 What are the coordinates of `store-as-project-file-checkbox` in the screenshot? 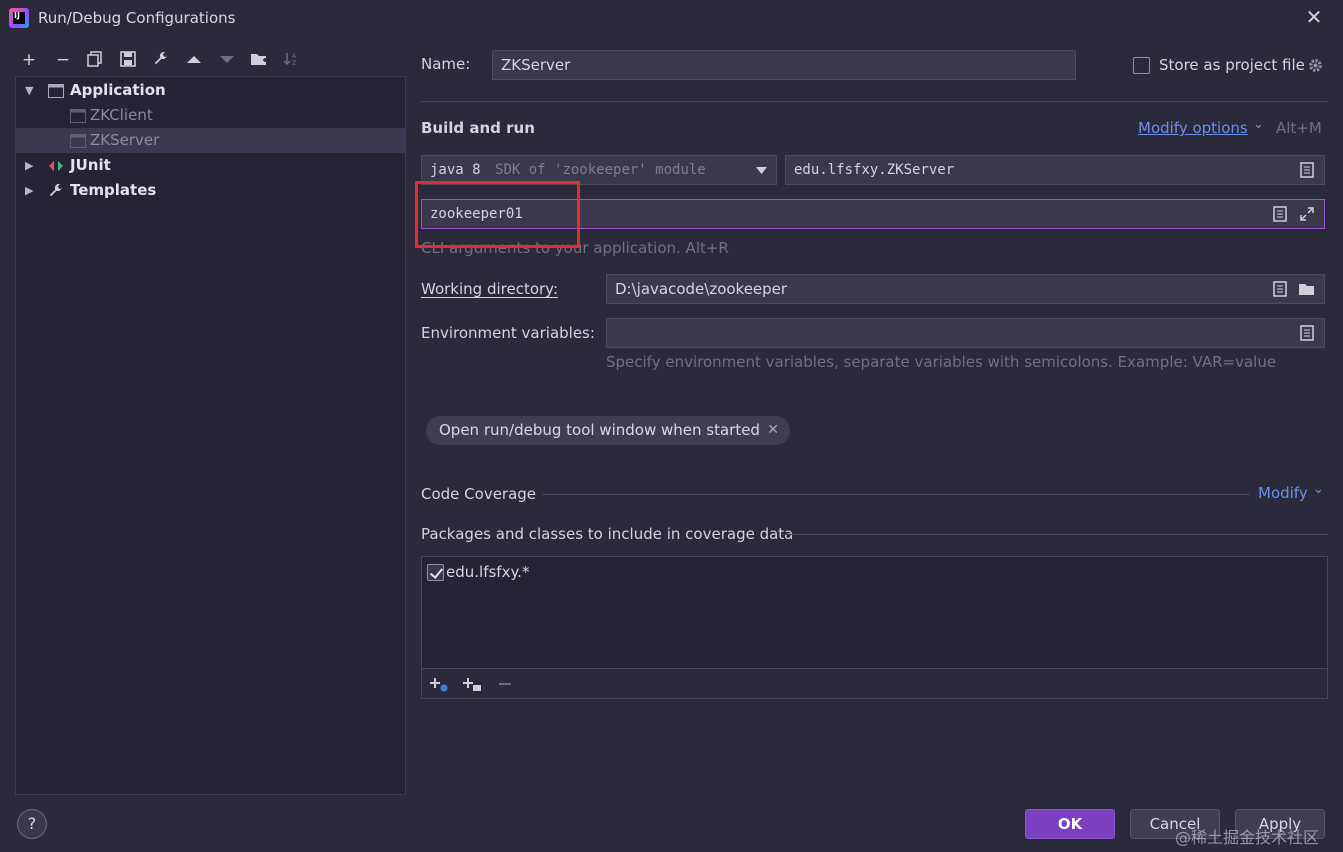 It's located at (1141, 65).